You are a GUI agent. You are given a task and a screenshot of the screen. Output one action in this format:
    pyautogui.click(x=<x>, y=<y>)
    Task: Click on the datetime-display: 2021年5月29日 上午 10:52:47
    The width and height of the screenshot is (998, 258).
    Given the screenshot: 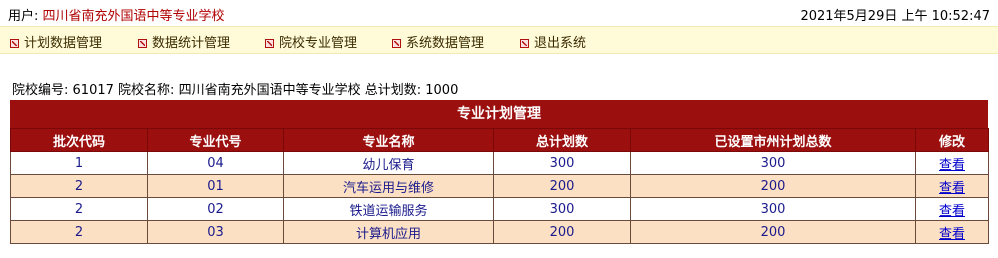 What is the action you would take?
    pyautogui.click(x=895, y=16)
    